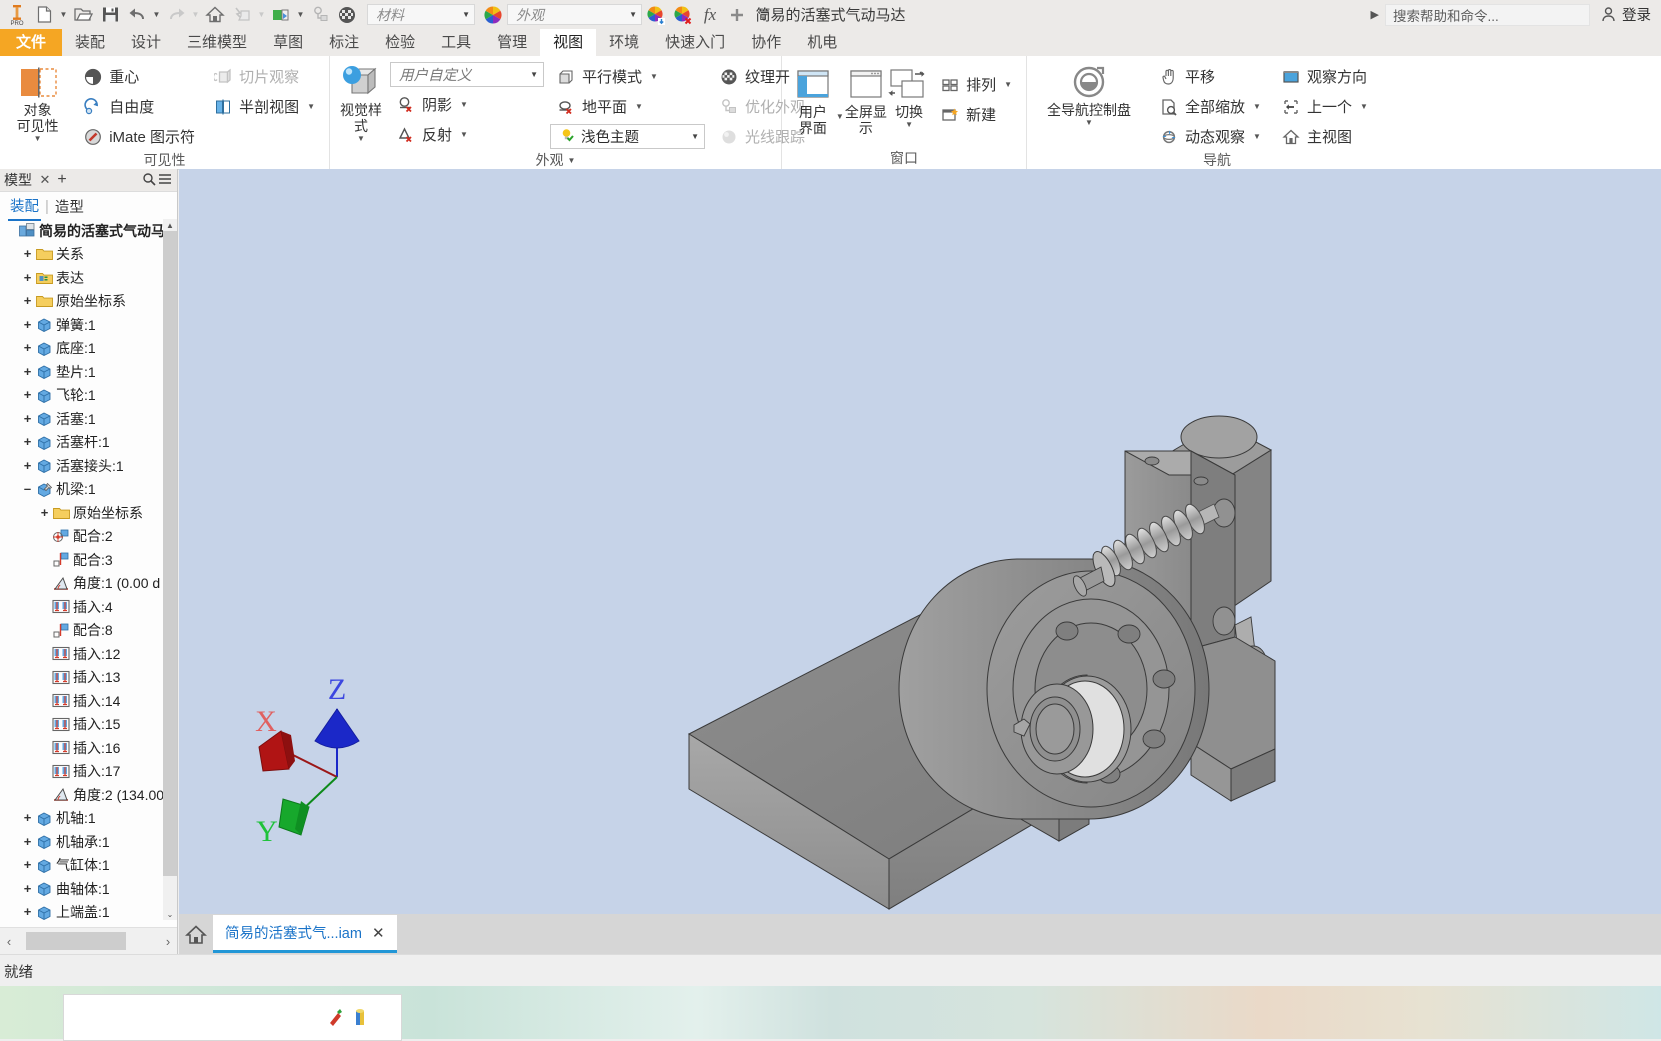  What do you see at coordinates (146, 42) in the screenshot?
I see `tab-design: 设计` at bounding box center [146, 42].